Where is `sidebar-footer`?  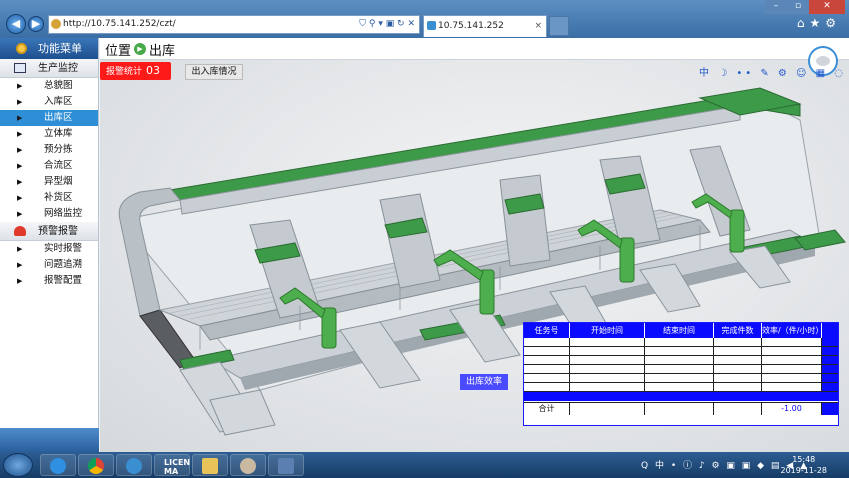
sidebar-footer is located at coordinates (49, 440).